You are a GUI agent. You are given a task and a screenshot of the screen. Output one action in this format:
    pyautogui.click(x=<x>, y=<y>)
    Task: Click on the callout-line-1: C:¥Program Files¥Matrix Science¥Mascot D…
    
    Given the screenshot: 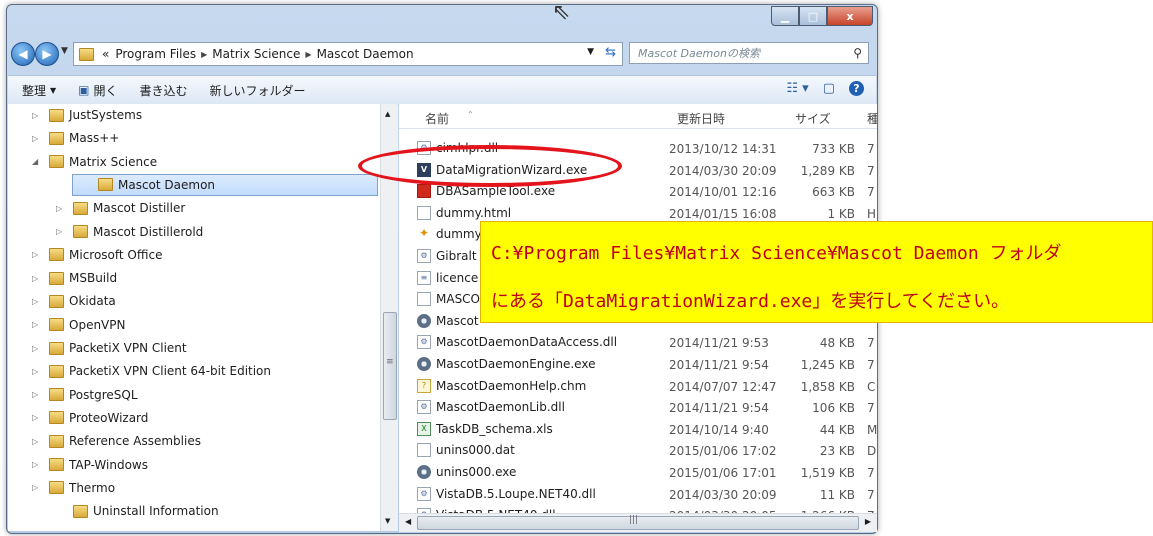 What is the action you would take?
    pyautogui.click(x=776, y=253)
    